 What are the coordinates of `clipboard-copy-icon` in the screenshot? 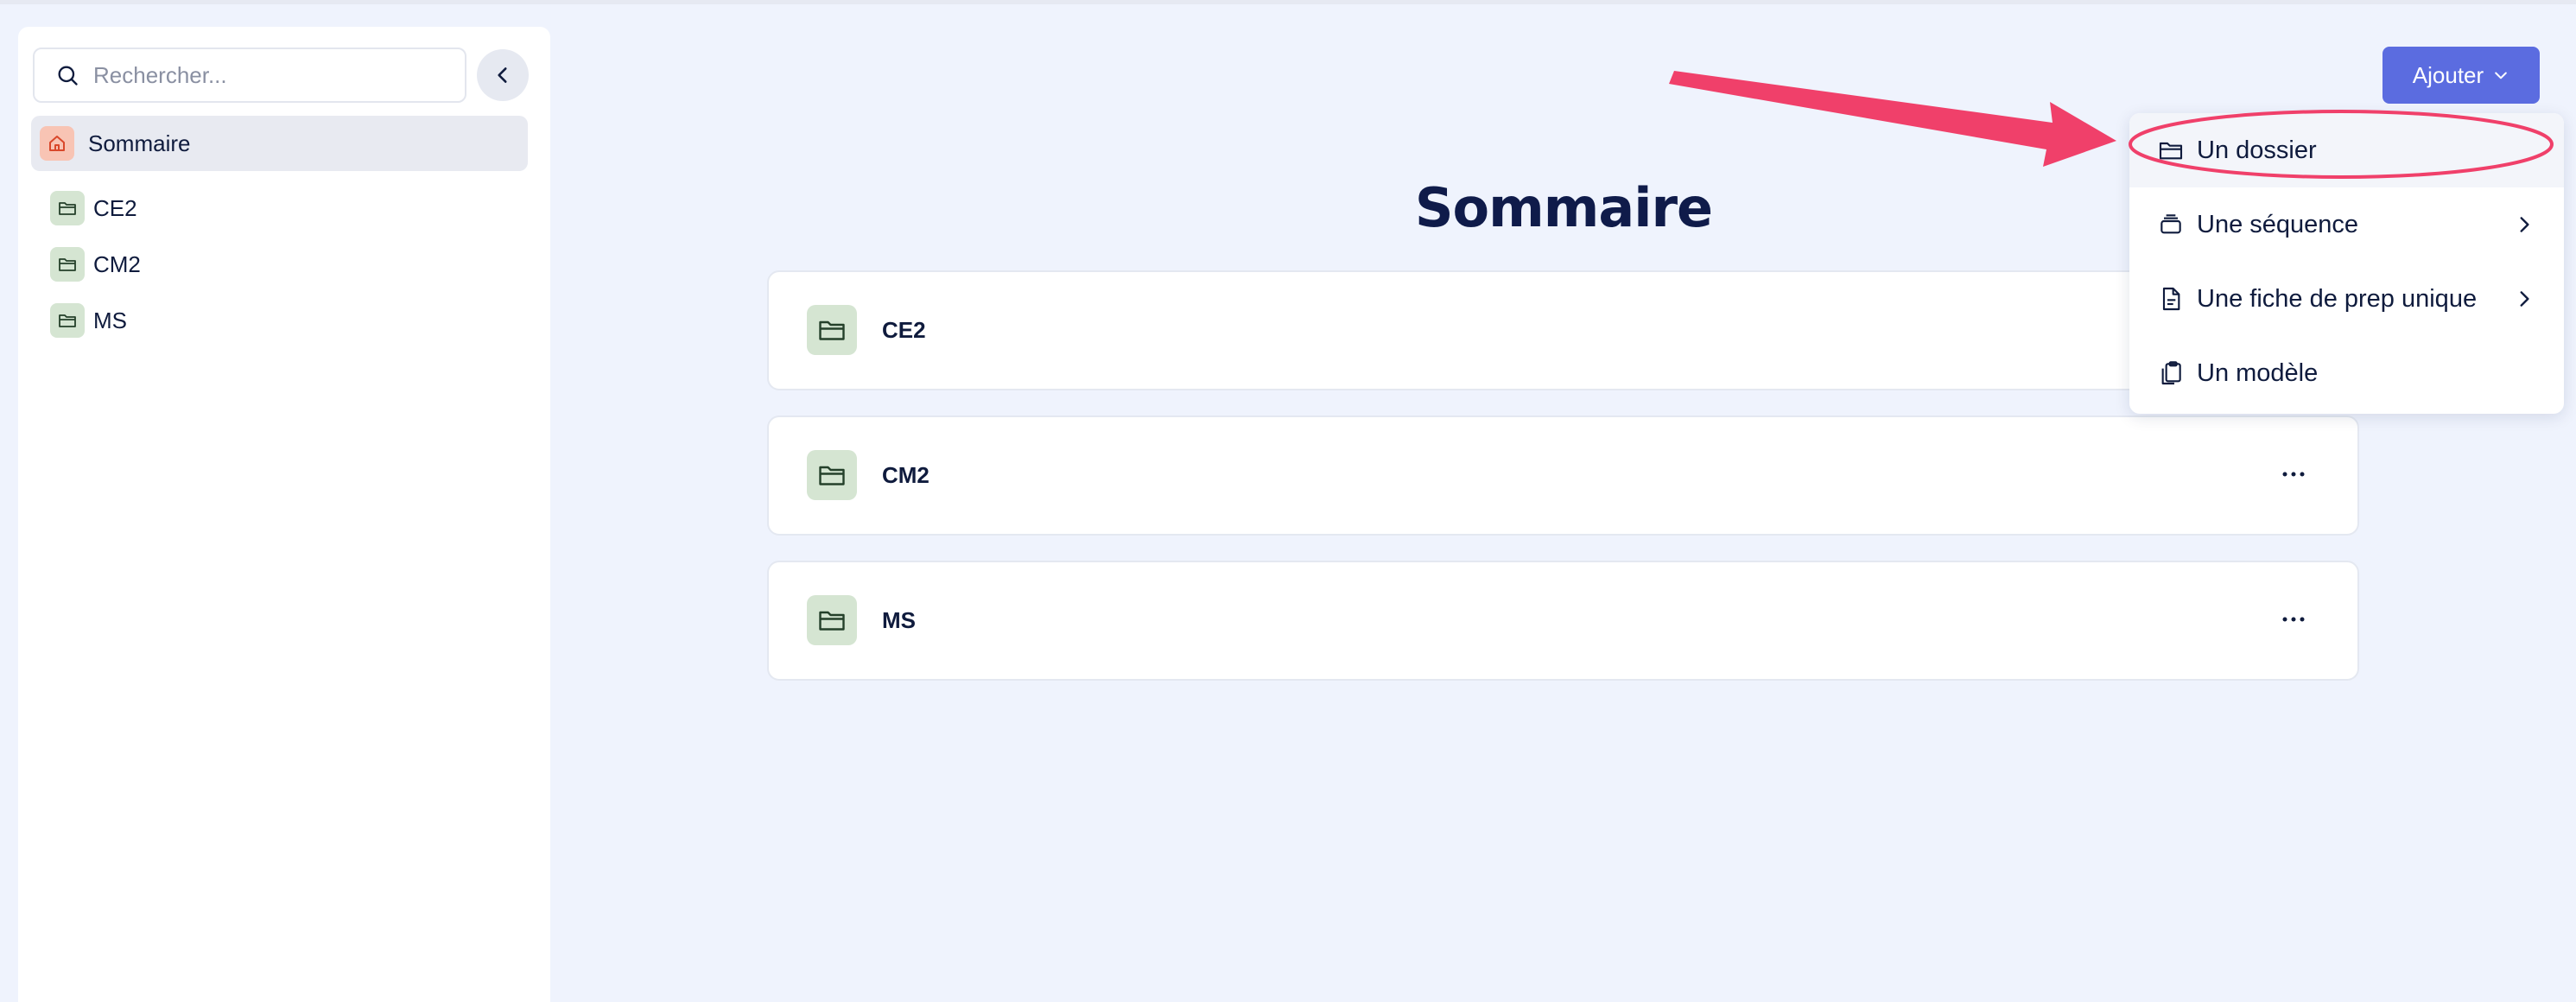 It's located at (2171, 373).